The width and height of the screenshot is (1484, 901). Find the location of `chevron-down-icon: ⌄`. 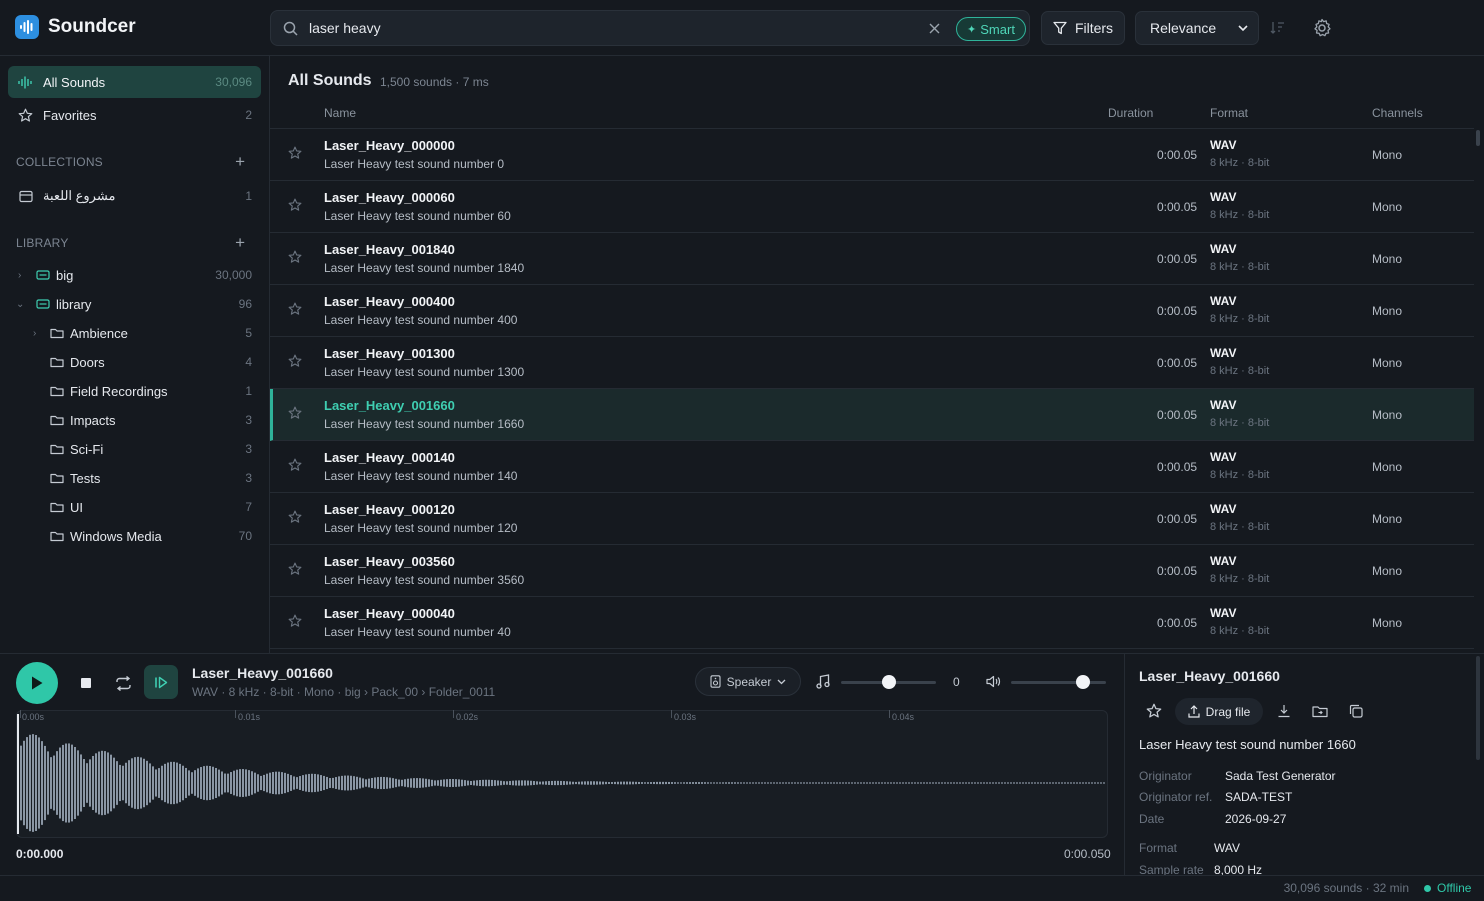

chevron-down-icon: ⌄ is located at coordinates (20, 304).